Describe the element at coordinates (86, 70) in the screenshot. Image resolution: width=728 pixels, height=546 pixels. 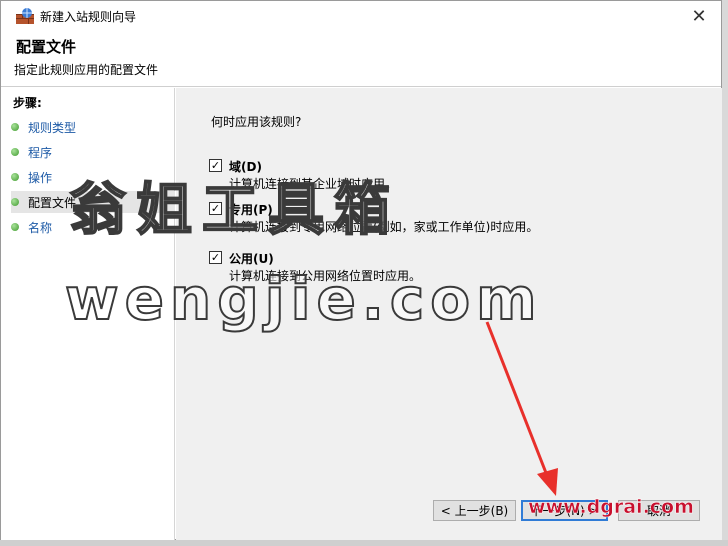
I see `page-description: 指定此规则应用的配置文件` at that location.